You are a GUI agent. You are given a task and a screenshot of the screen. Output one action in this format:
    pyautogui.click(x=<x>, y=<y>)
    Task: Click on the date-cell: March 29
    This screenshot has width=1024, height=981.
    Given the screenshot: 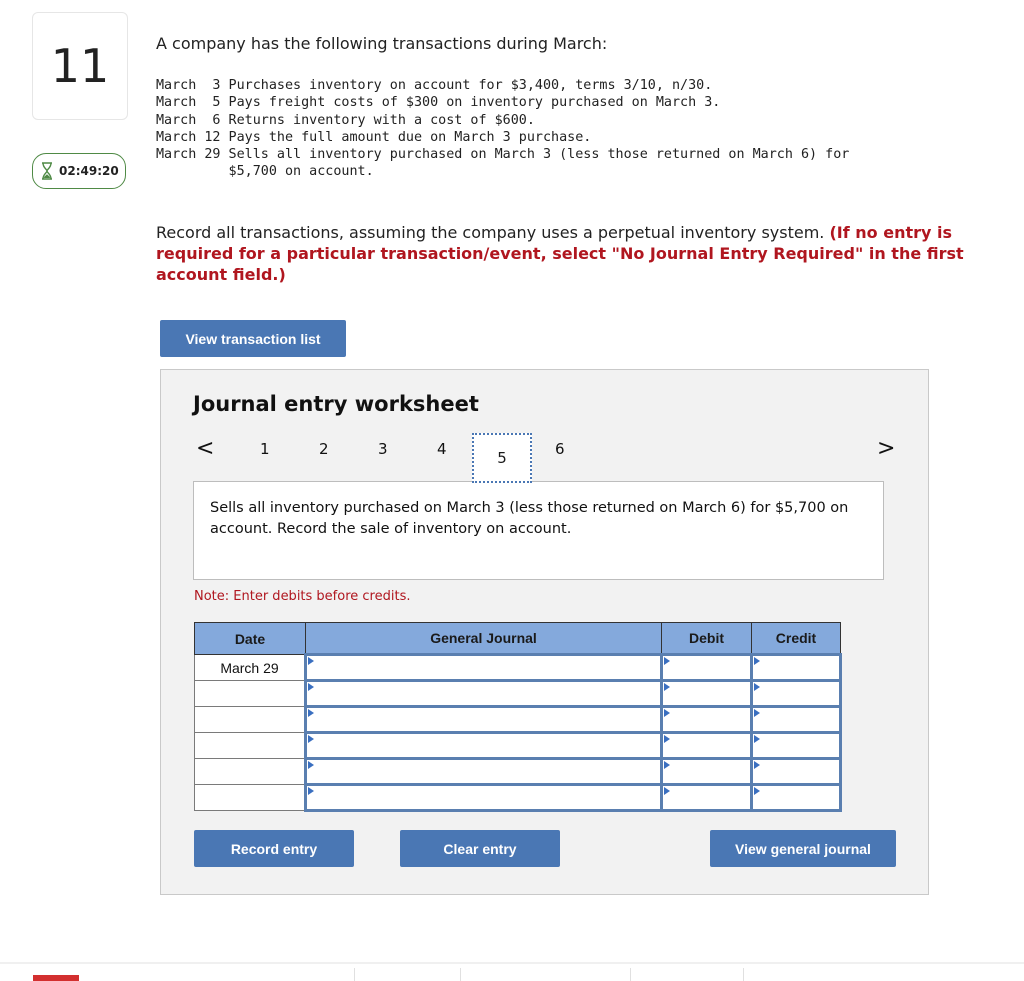 What is the action you would take?
    pyautogui.click(x=250, y=667)
    